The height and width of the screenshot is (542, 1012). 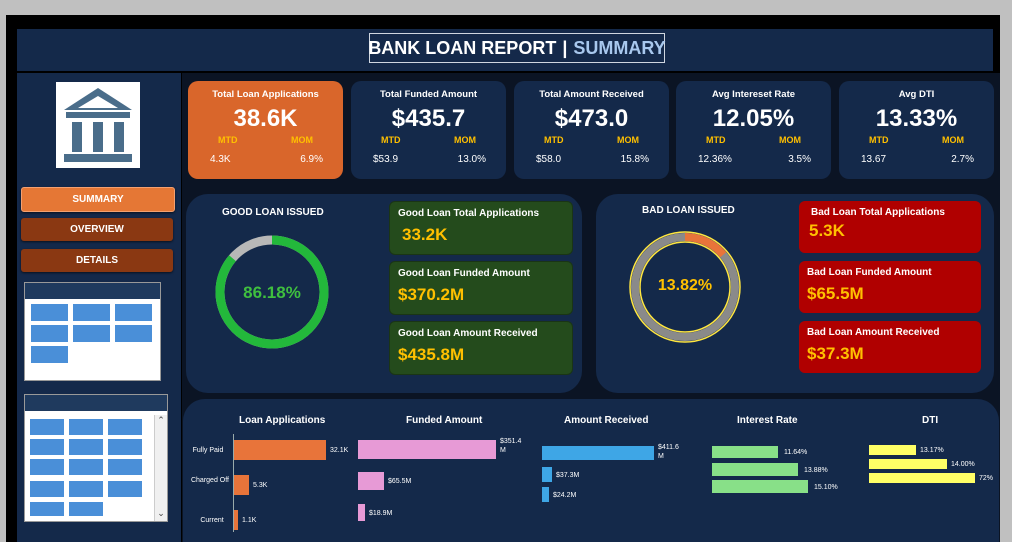 What do you see at coordinates (428, 94) in the screenshot?
I see `kpi-label: Total Funded Amount` at bounding box center [428, 94].